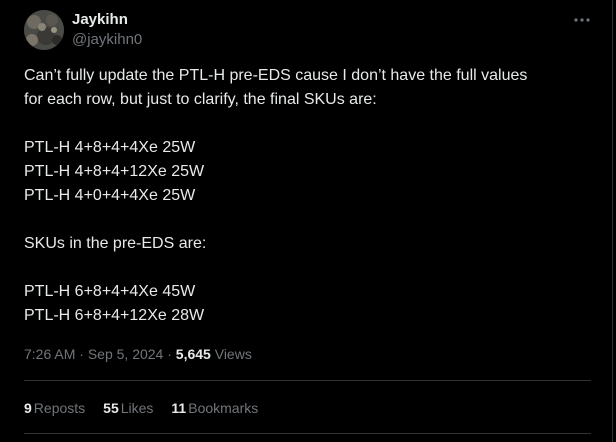  What do you see at coordinates (137, 408) in the screenshot?
I see `likes-label: Likes` at bounding box center [137, 408].